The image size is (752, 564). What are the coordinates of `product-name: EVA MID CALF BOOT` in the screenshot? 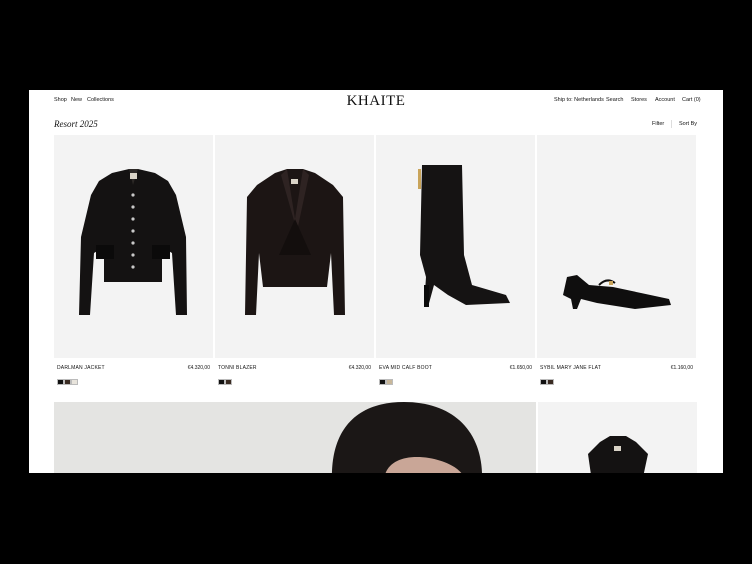 It's located at (405, 368).